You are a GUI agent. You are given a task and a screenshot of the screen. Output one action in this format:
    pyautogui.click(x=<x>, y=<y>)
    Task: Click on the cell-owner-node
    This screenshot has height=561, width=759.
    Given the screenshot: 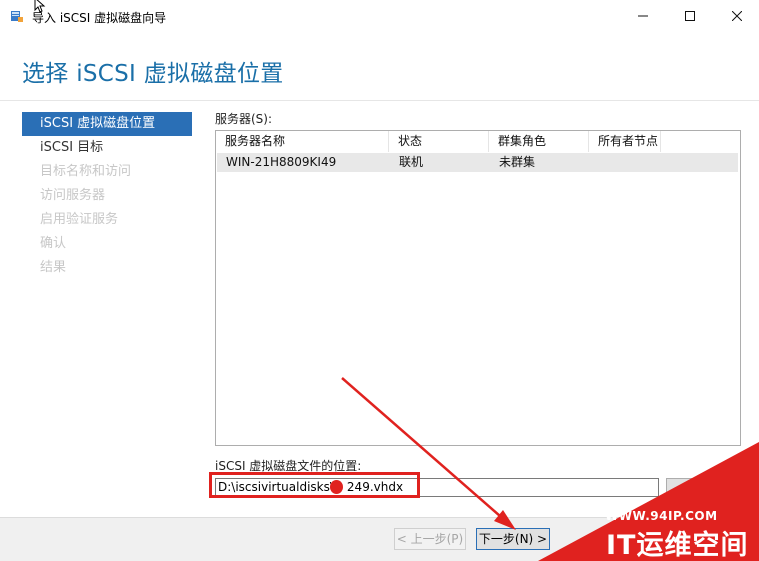 What is the action you would take?
    pyautogui.click(x=626, y=162)
    